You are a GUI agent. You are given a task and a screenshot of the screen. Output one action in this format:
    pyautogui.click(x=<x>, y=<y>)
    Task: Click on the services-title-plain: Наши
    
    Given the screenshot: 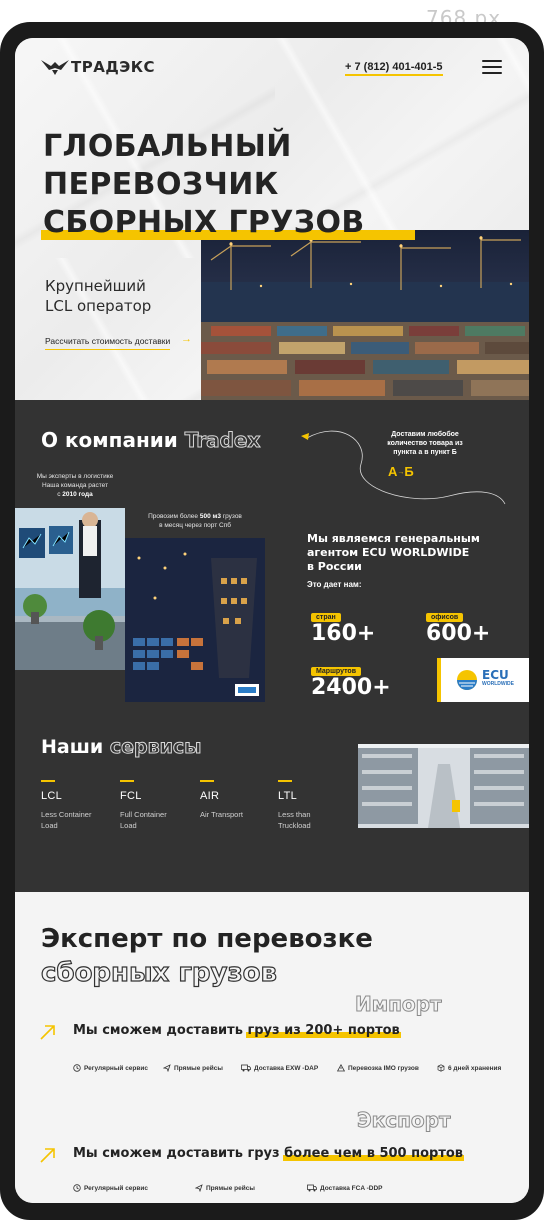 What is the action you would take?
    pyautogui.click(x=72, y=747)
    